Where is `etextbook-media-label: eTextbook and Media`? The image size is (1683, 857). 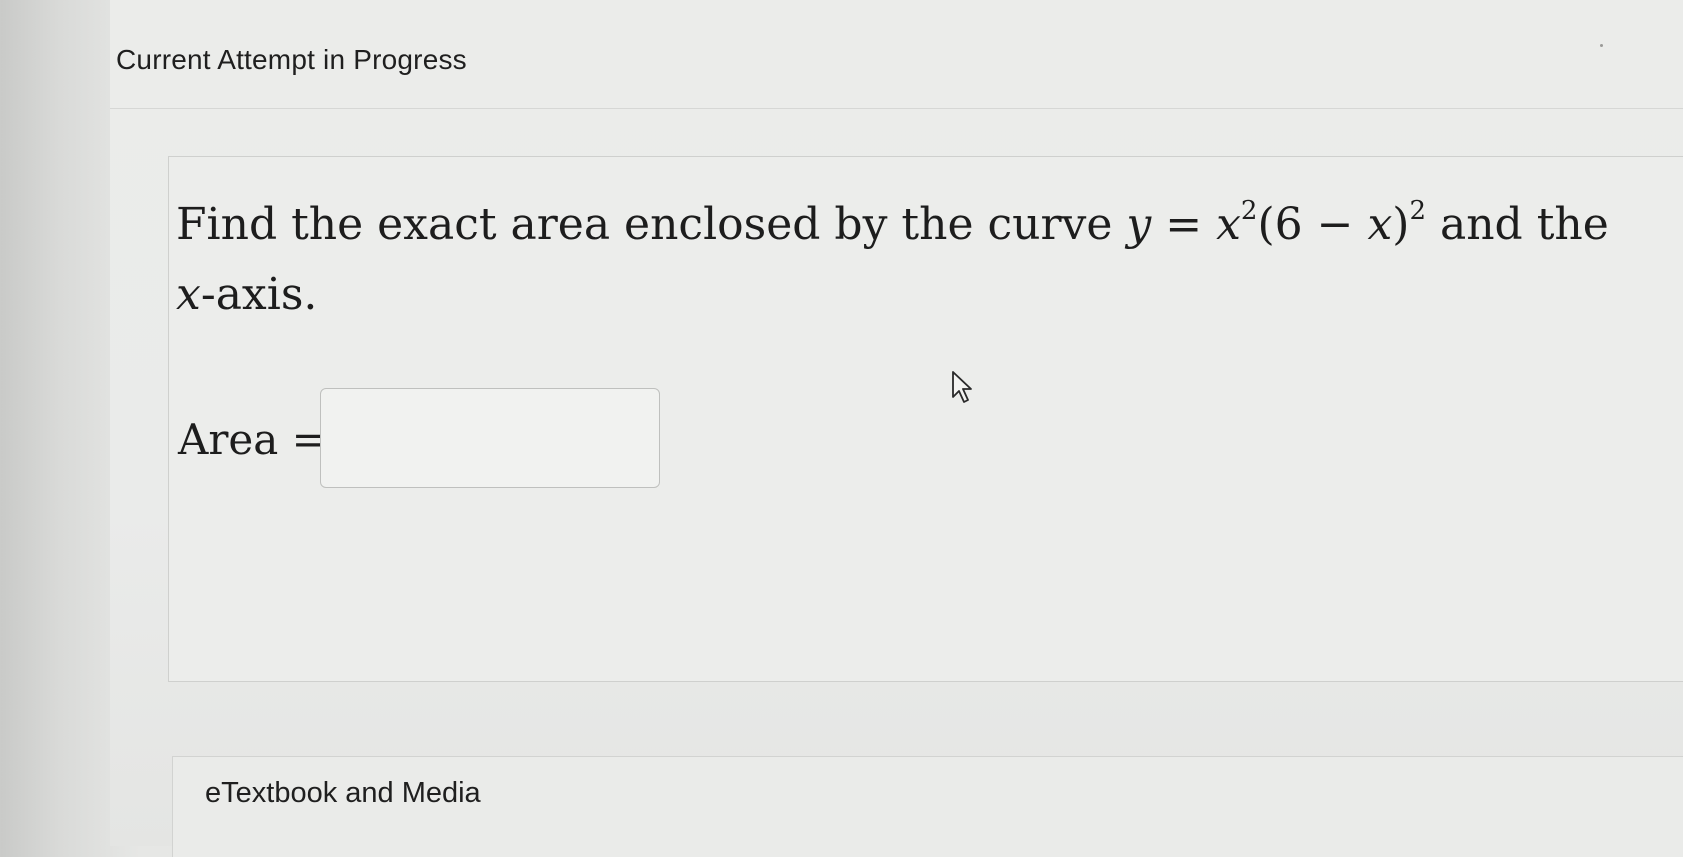
etextbook-media-label: eTextbook and Media is located at coordinates (343, 793).